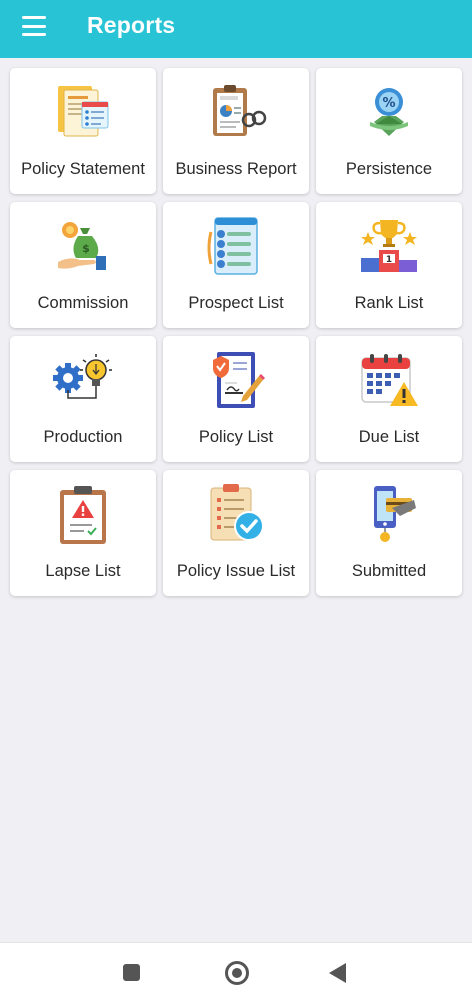  I want to click on tile-production: Production, so click(83, 399).